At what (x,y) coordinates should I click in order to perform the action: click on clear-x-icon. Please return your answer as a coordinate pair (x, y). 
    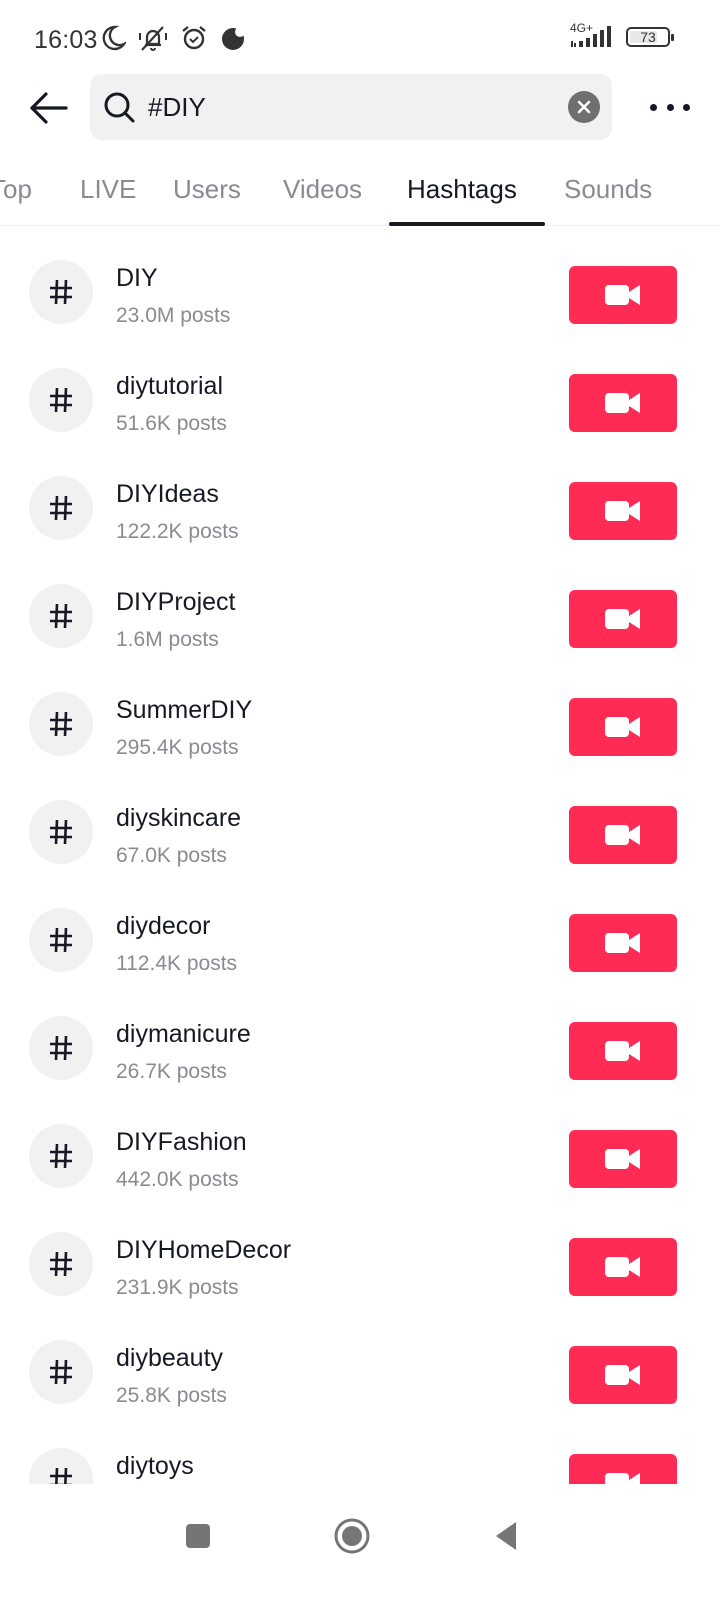
    Looking at the image, I should click on (584, 107).